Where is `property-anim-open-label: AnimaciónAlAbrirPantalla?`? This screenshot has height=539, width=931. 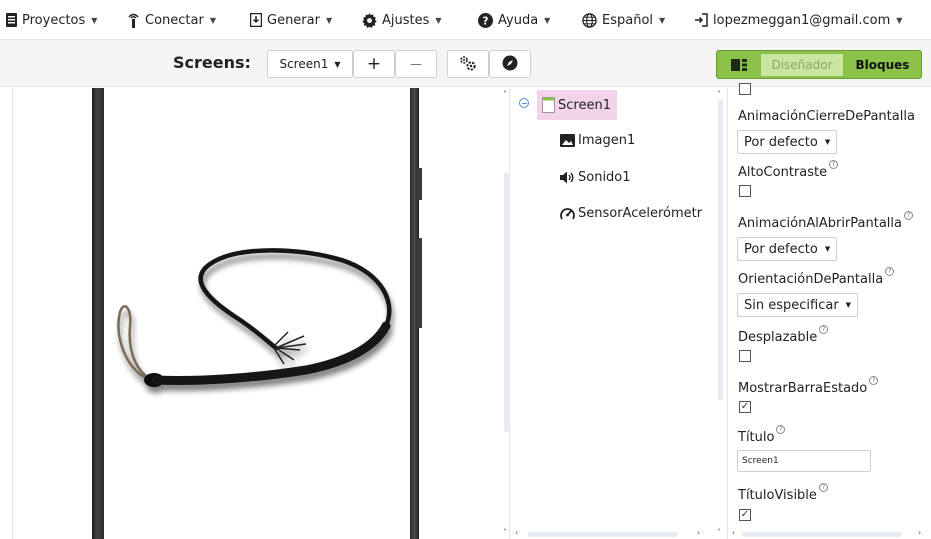 property-anim-open-label: AnimaciónAlAbrirPantalla? is located at coordinates (825, 221).